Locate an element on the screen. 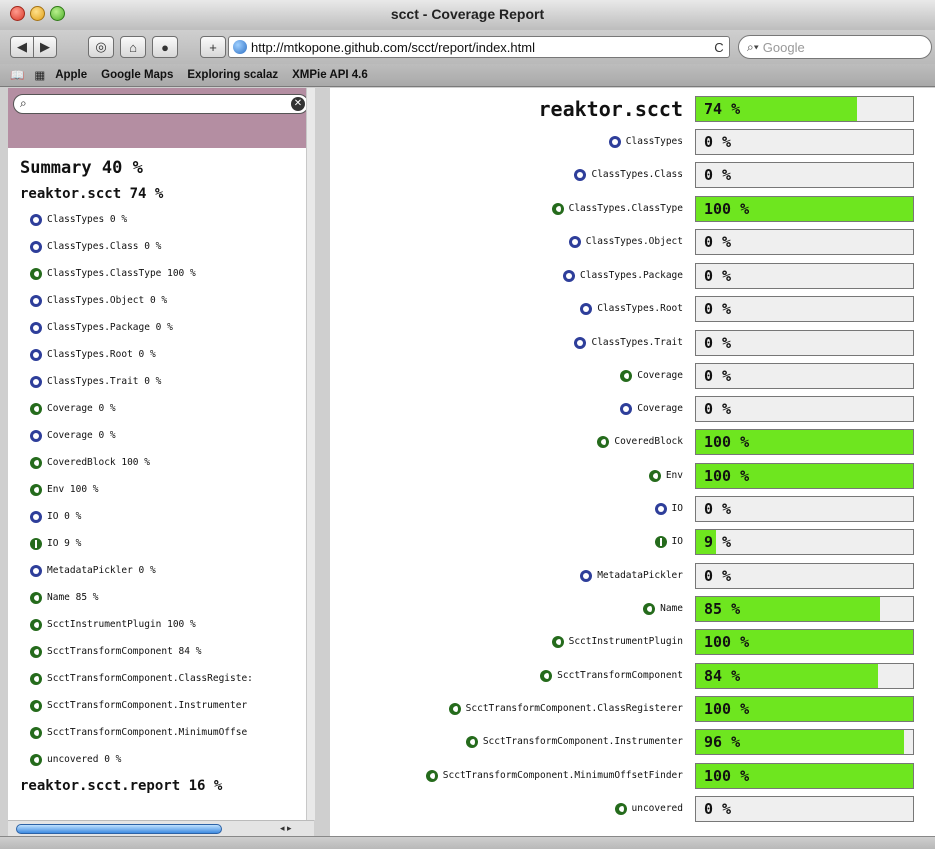 This screenshot has width=935, height=849. tree-item: uncovered 0 % is located at coordinates (166, 759).